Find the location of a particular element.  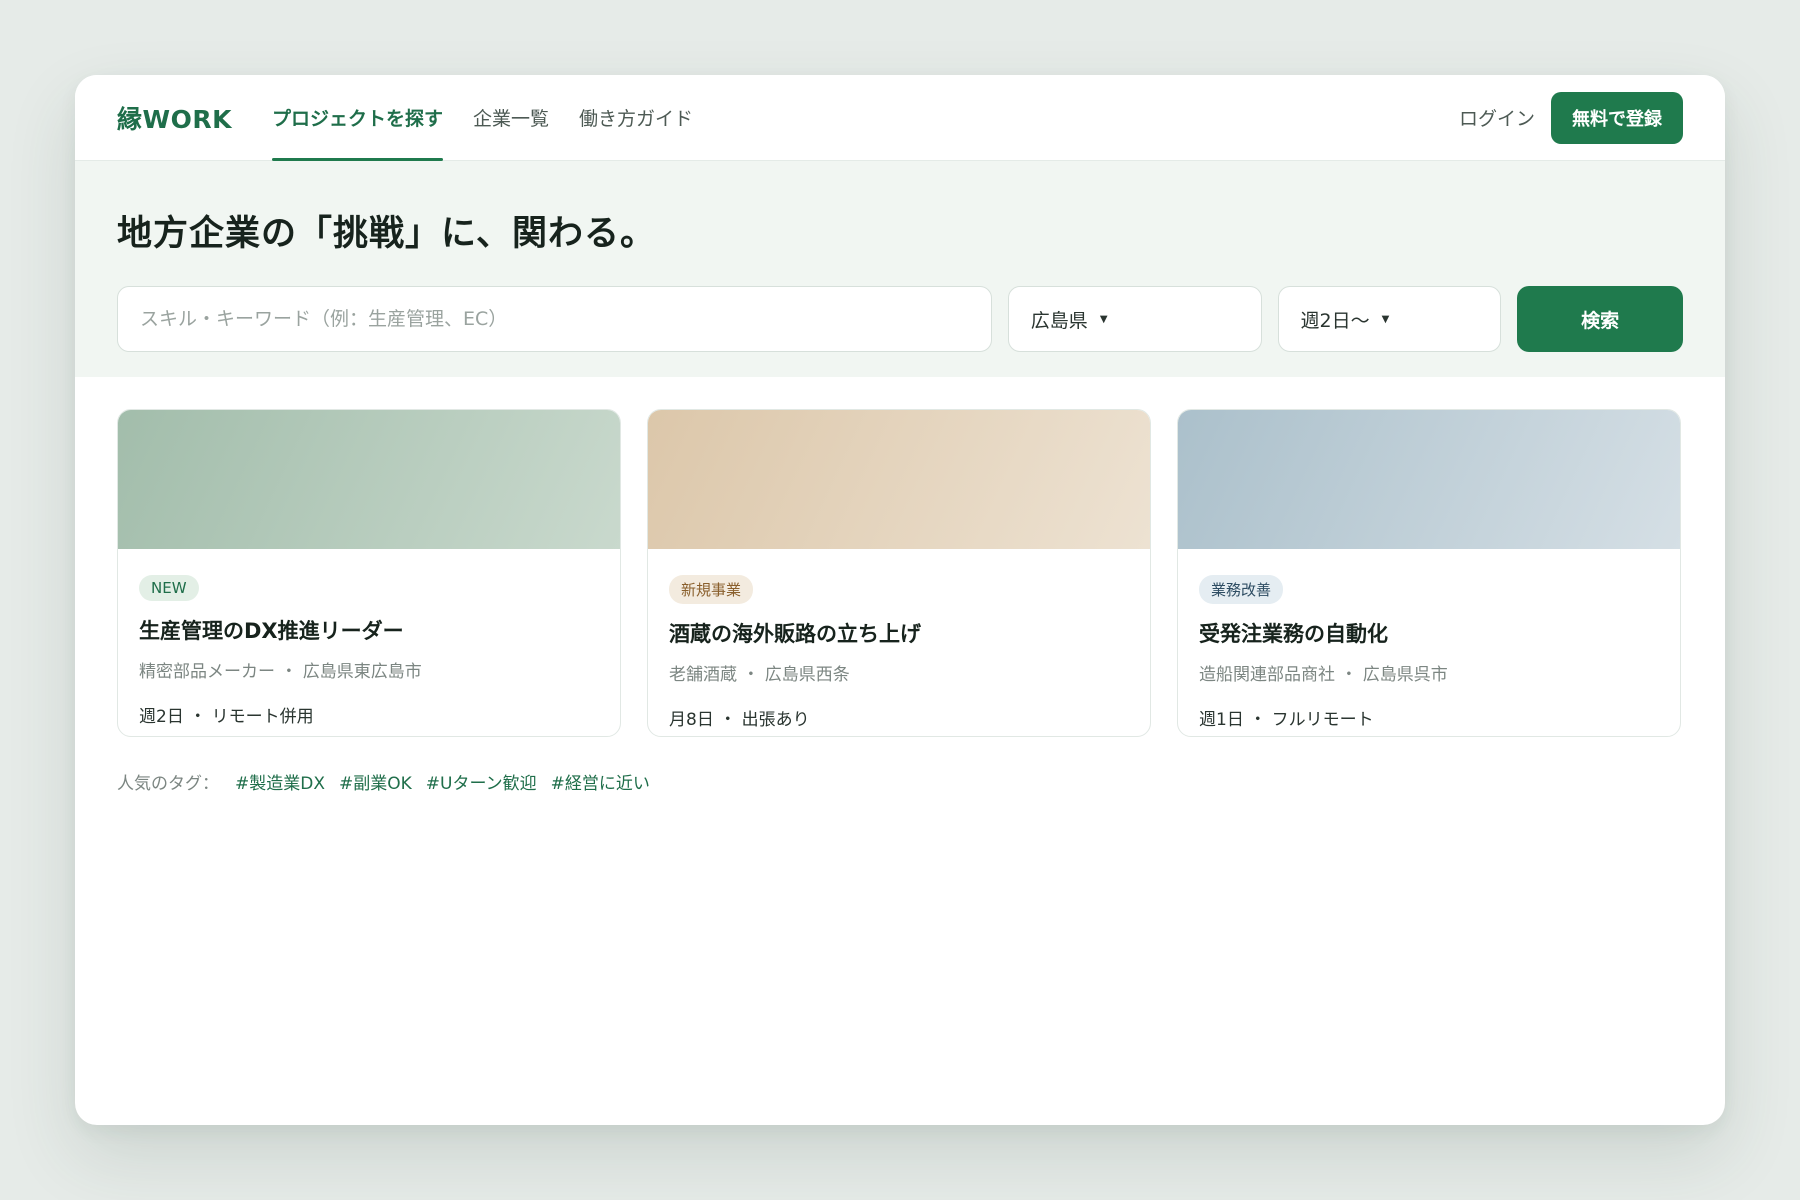

card-badge: NEW is located at coordinates (169, 588).